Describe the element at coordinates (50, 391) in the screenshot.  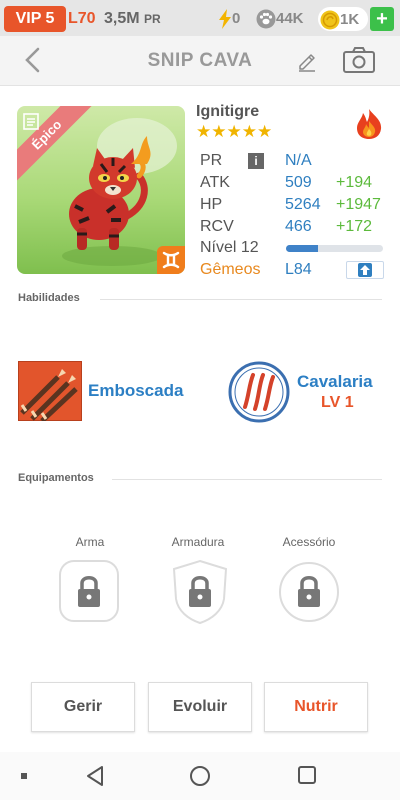
I see `ambush-skill-icon` at that location.